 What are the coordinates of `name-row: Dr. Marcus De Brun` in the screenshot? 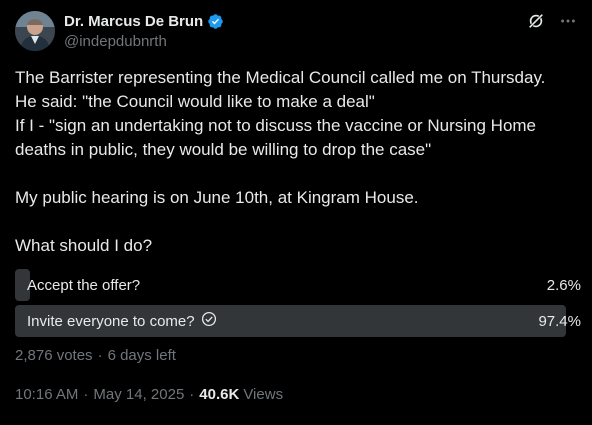 It's located at (144, 21).